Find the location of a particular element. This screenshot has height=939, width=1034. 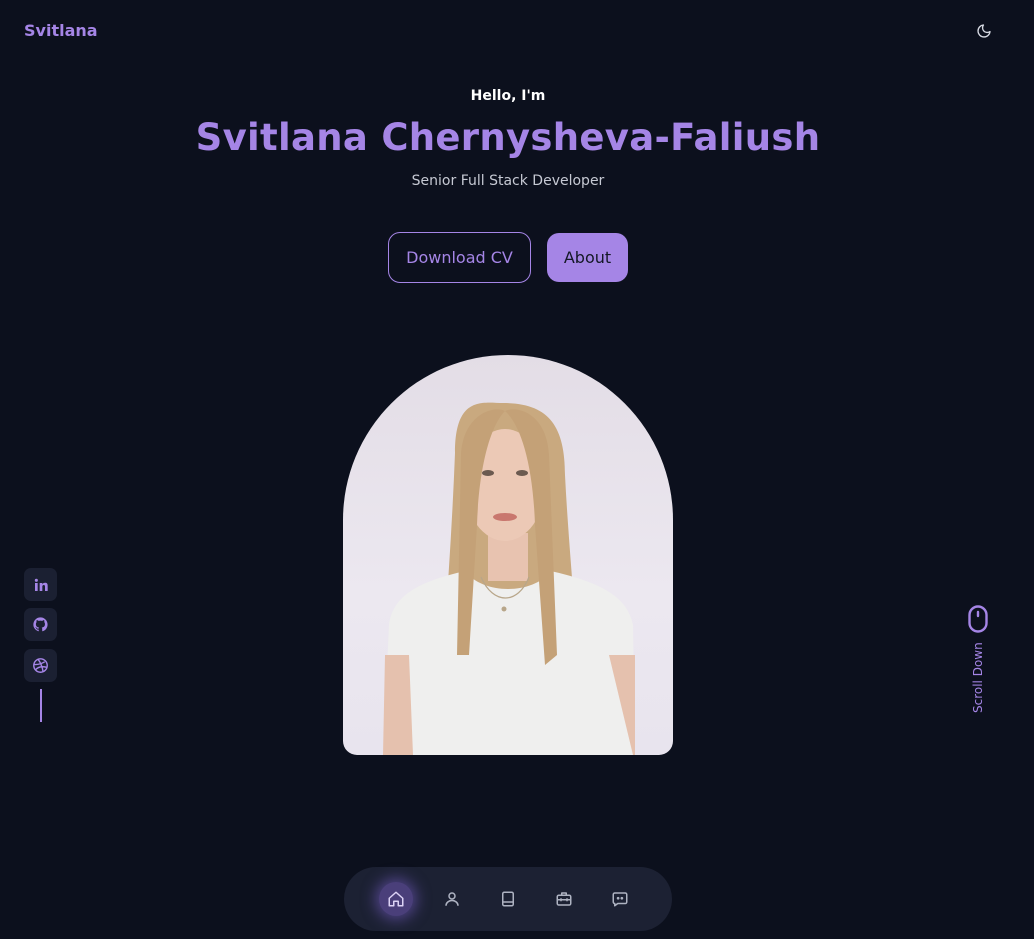

dribbble-link is located at coordinates (40, 665).